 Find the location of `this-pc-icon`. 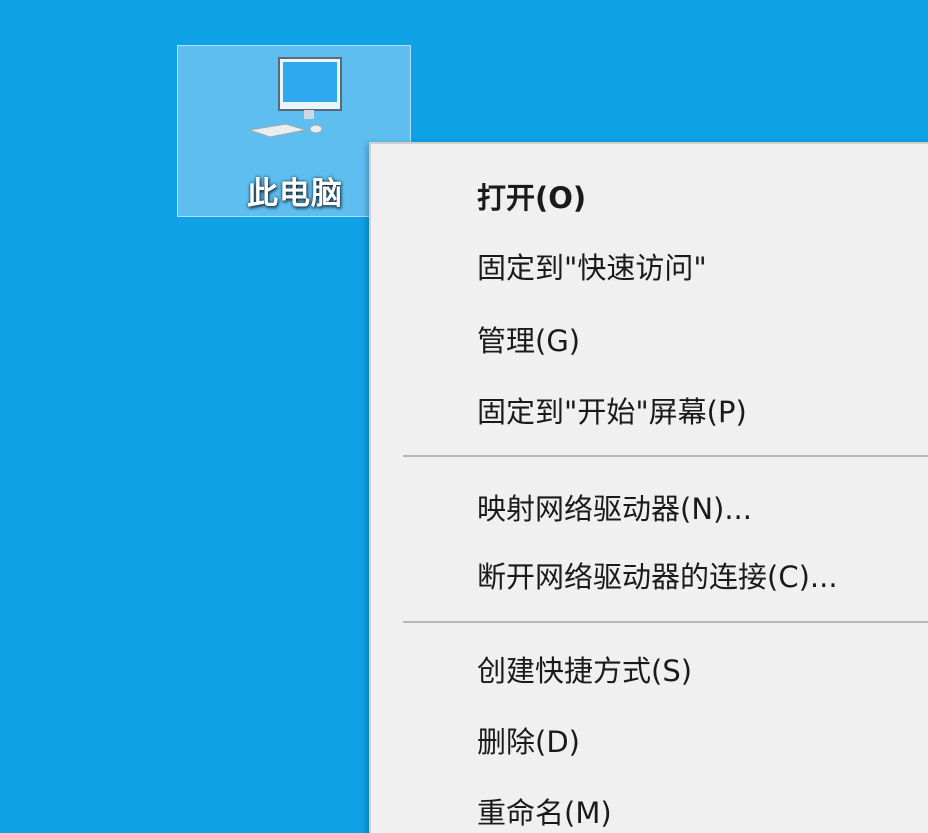

this-pc-icon is located at coordinates (295, 97).